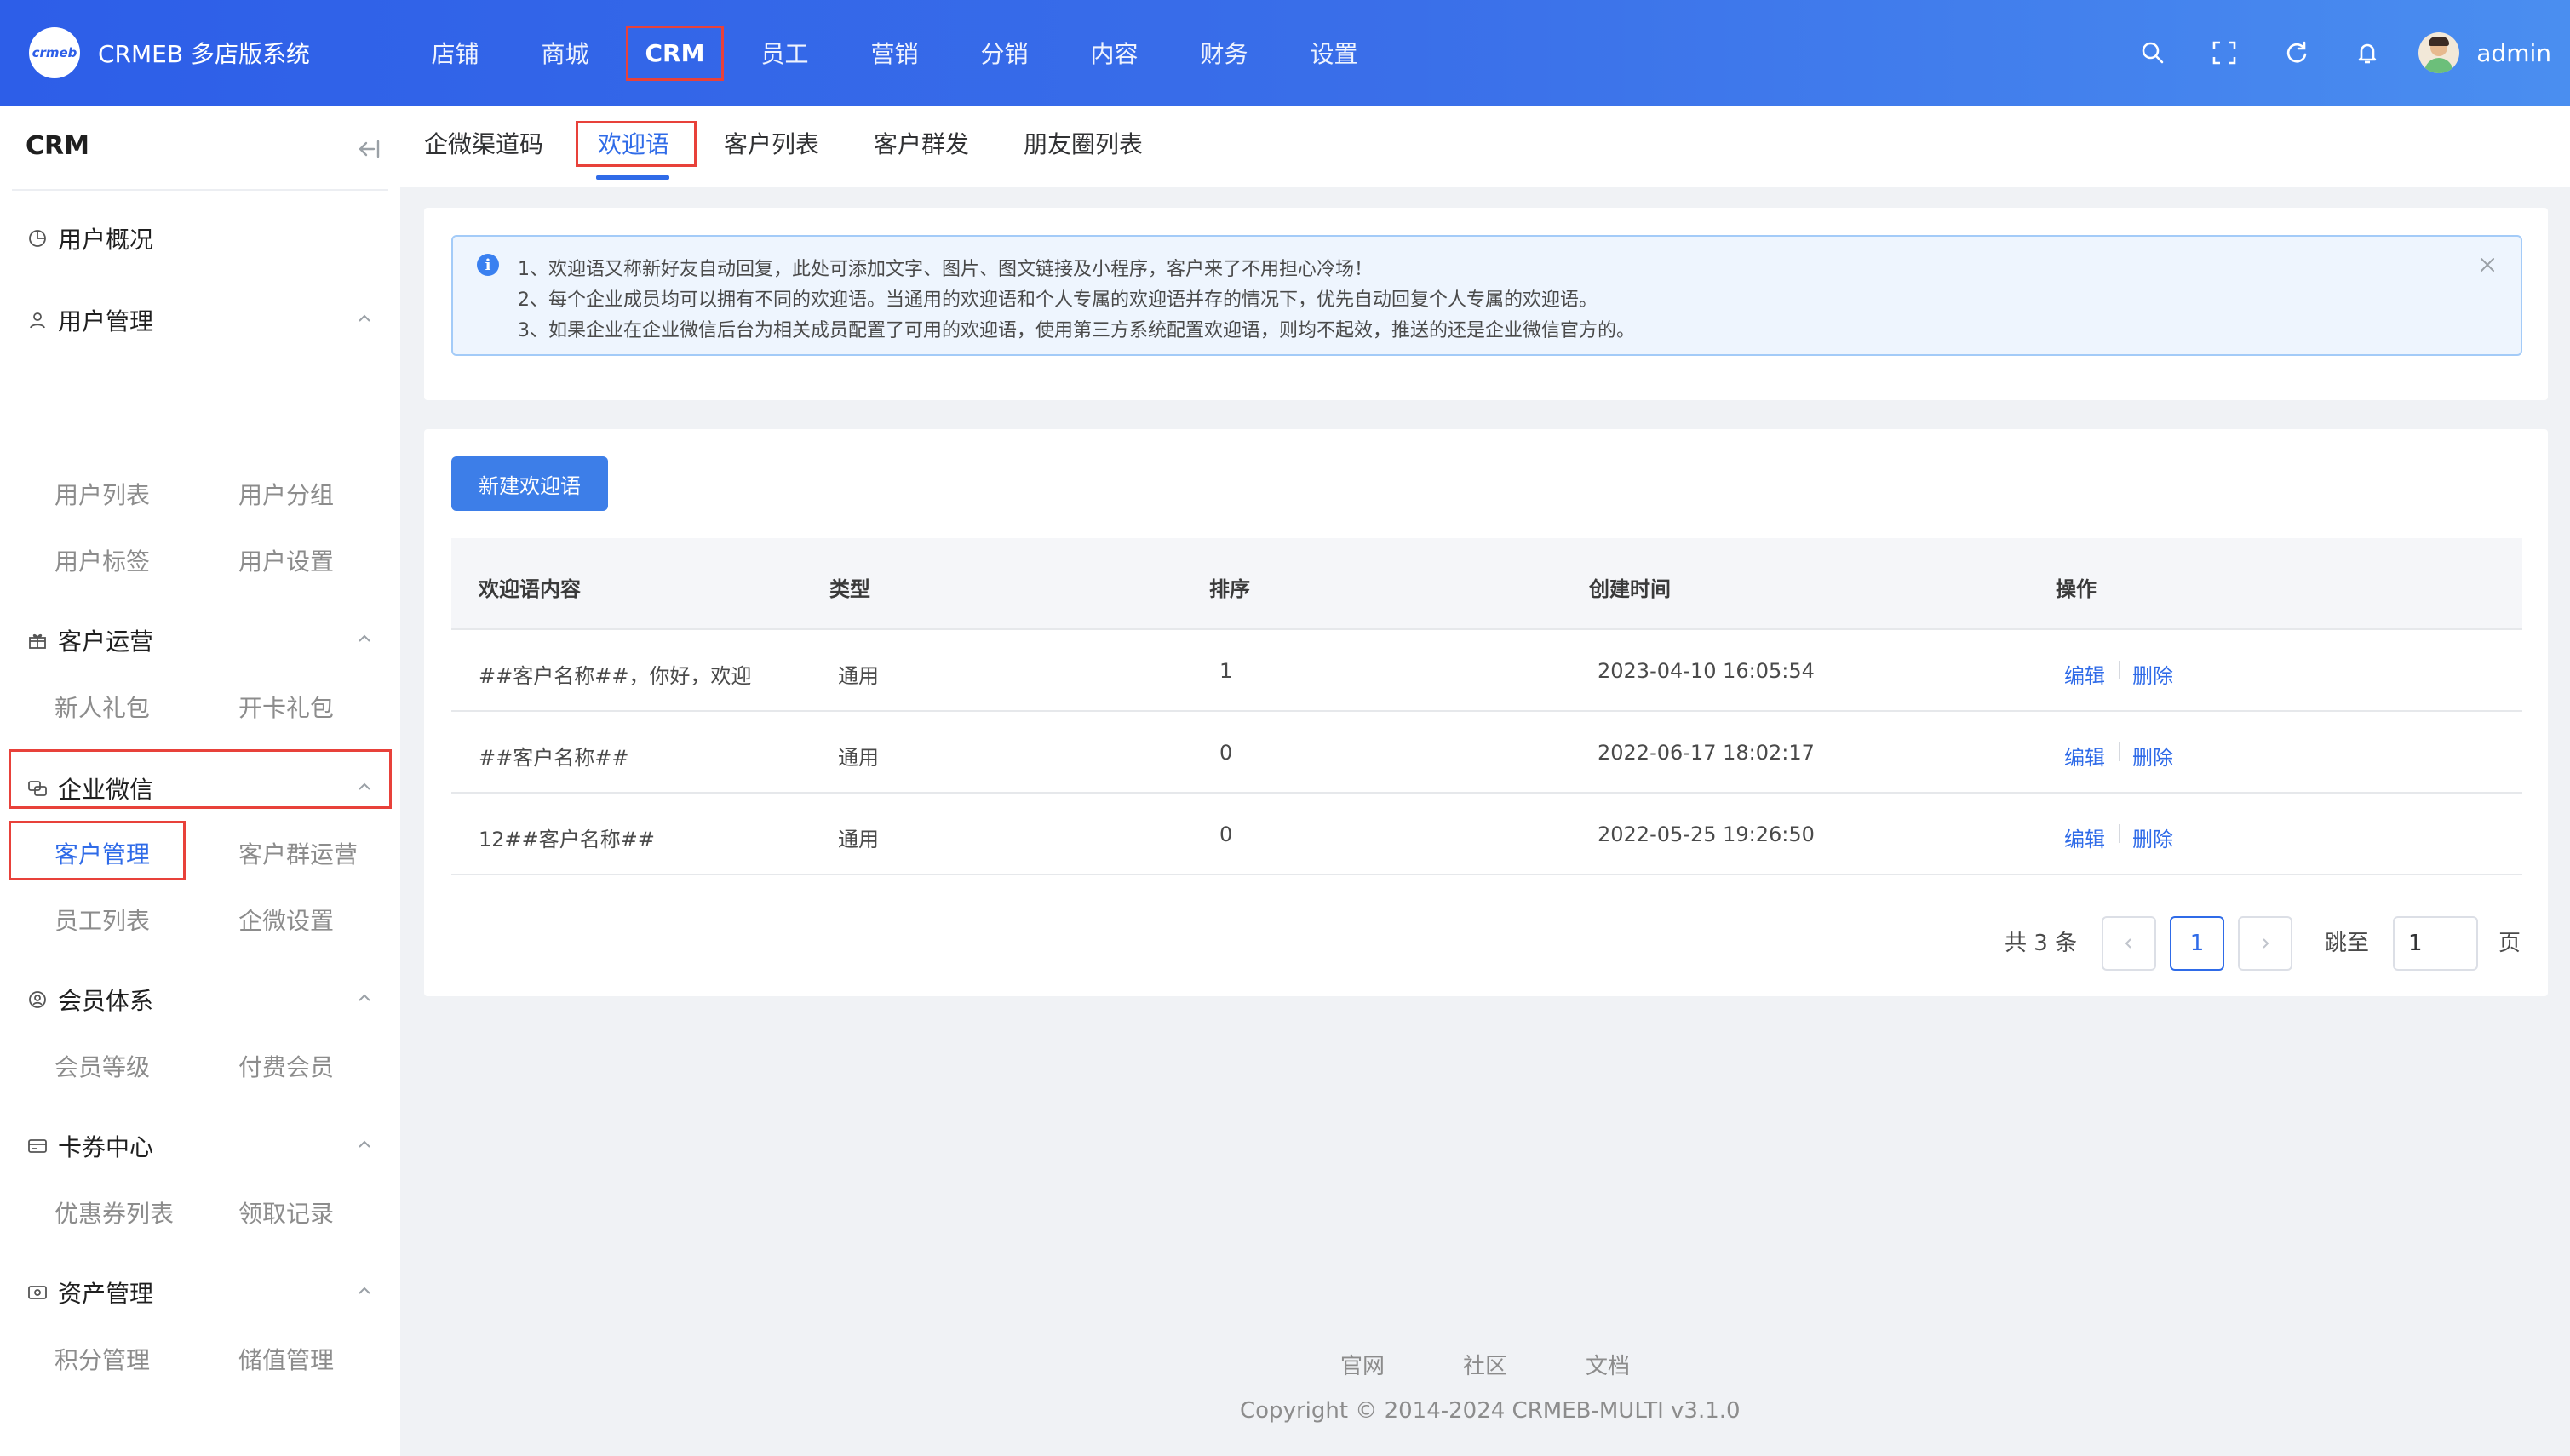 The width and height of the screenshot is (2570, 1456). I want to click on sidebar-item-group-ops: 客户群运营, so click(298, 853).